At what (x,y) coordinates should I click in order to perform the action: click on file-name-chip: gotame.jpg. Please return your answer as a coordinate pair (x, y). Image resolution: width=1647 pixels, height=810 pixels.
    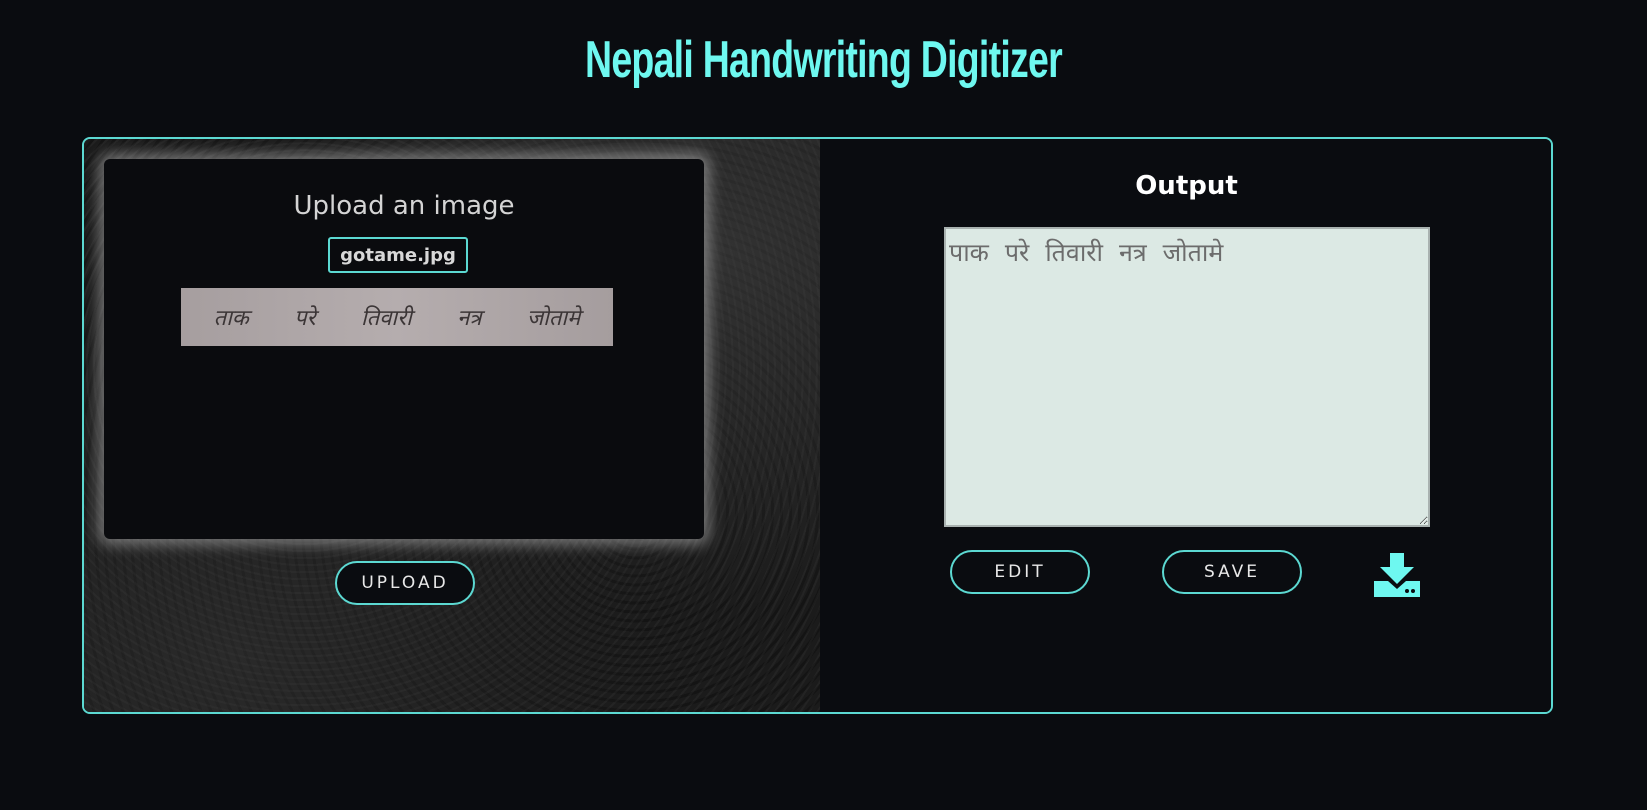
    Looking at the image, I should click on (398, 255).